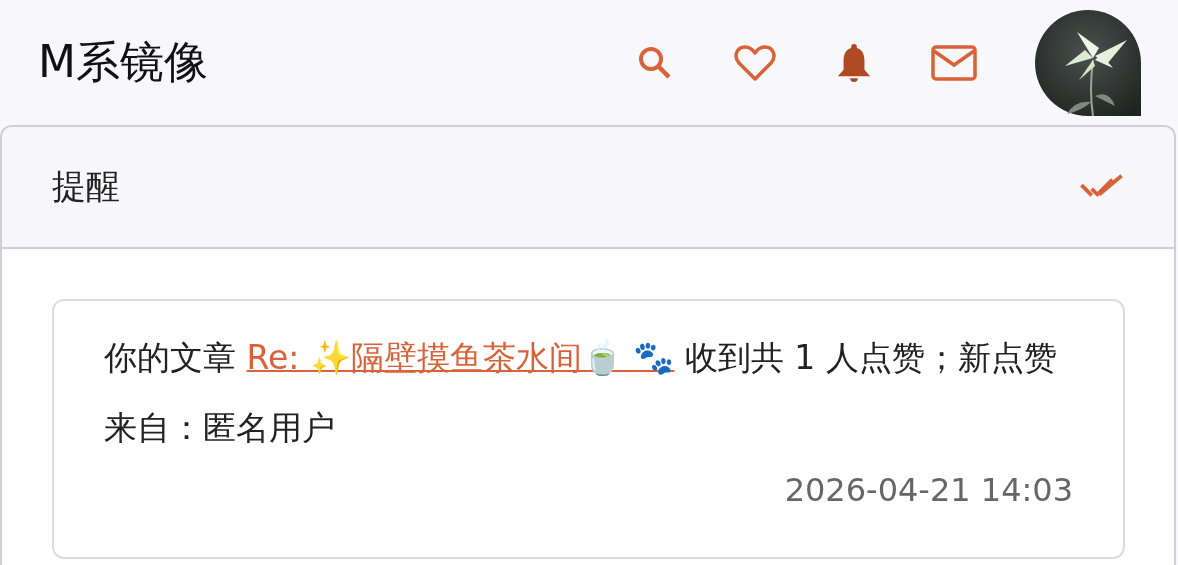 Image resolution: width=1178 pixels, height=565 pixels. Describe the element at coordinates (460, 357) in the screenshot. I see `article-link: Re: ✨隔壁摸鱼茶水间🍵 🐾` at that location.